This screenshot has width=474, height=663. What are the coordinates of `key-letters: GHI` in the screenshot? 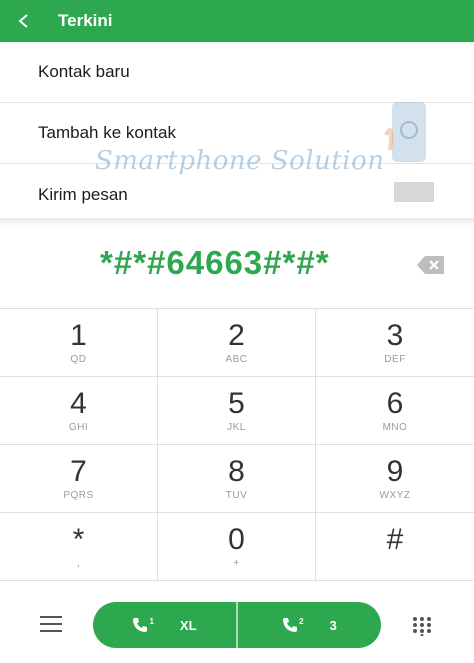 It's located at (78, 427).